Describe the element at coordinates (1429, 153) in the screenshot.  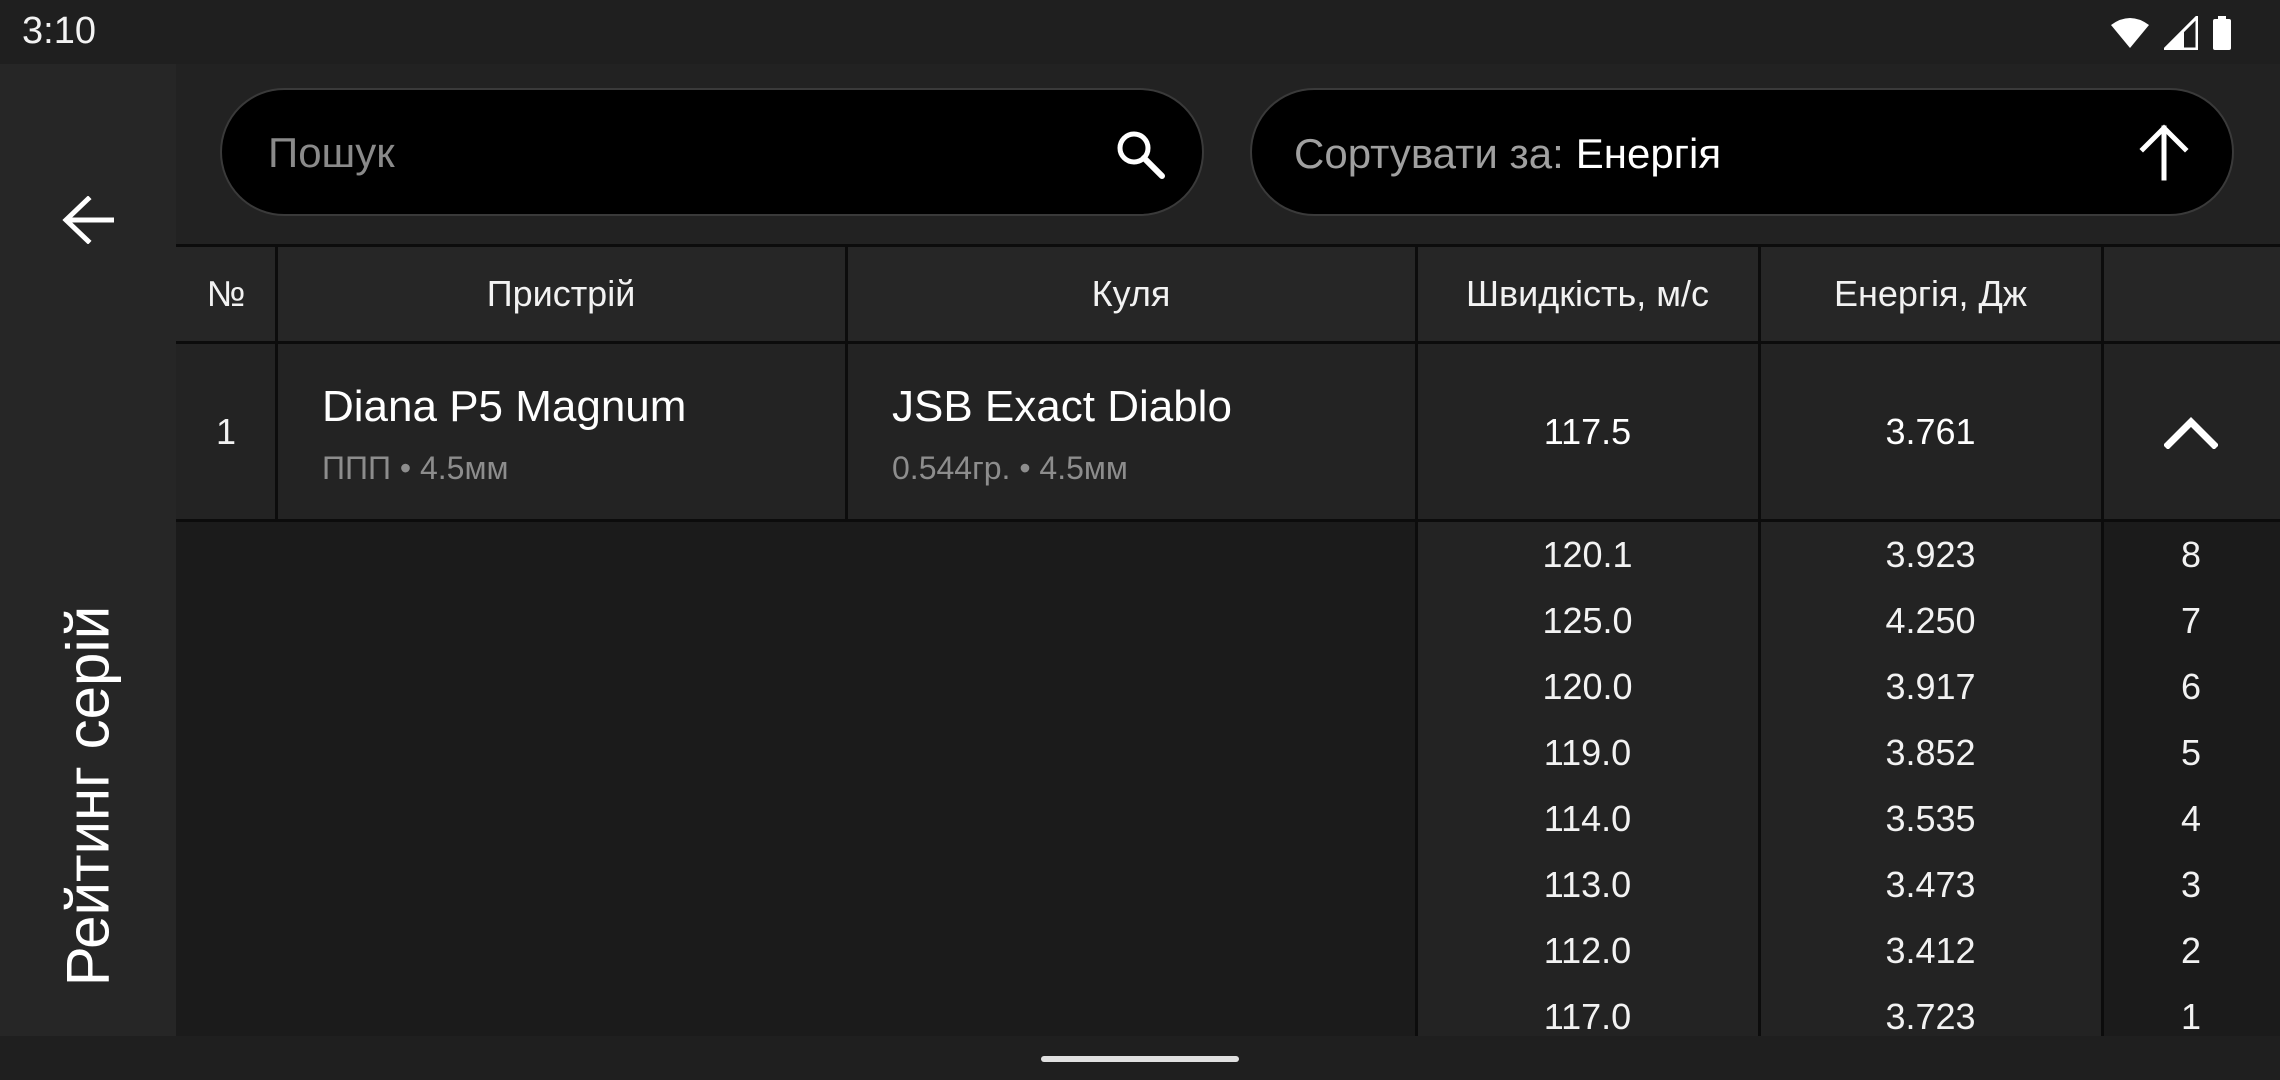
I see `sort-label: Сортувати за:` at that location.